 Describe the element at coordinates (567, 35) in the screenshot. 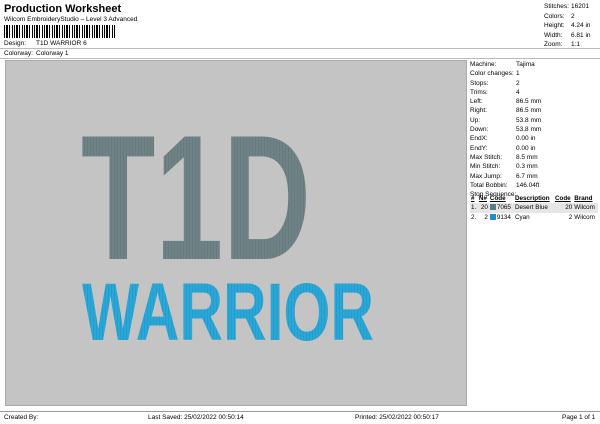

I see `stat-row: Width: 6.81 in` at that location.